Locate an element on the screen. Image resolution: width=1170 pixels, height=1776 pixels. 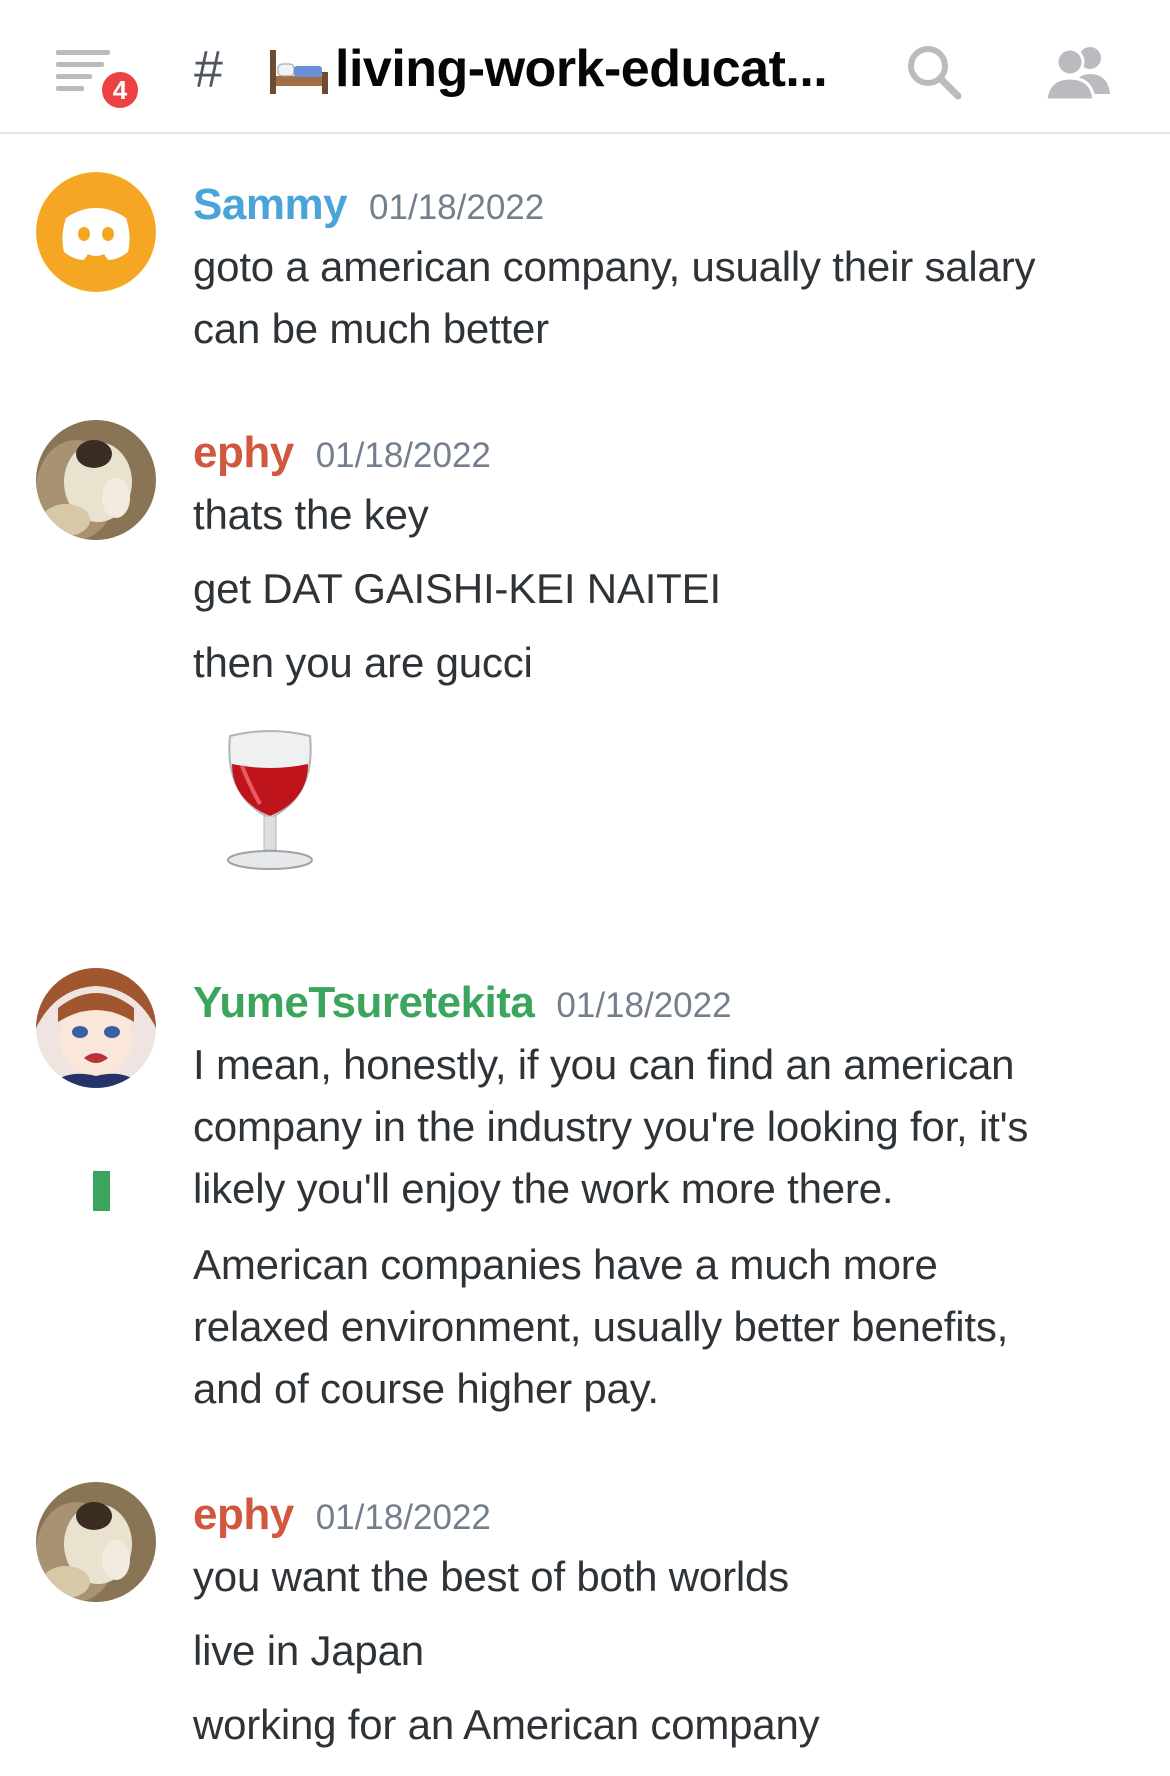
search-icon is located at coordinates (935, 73).